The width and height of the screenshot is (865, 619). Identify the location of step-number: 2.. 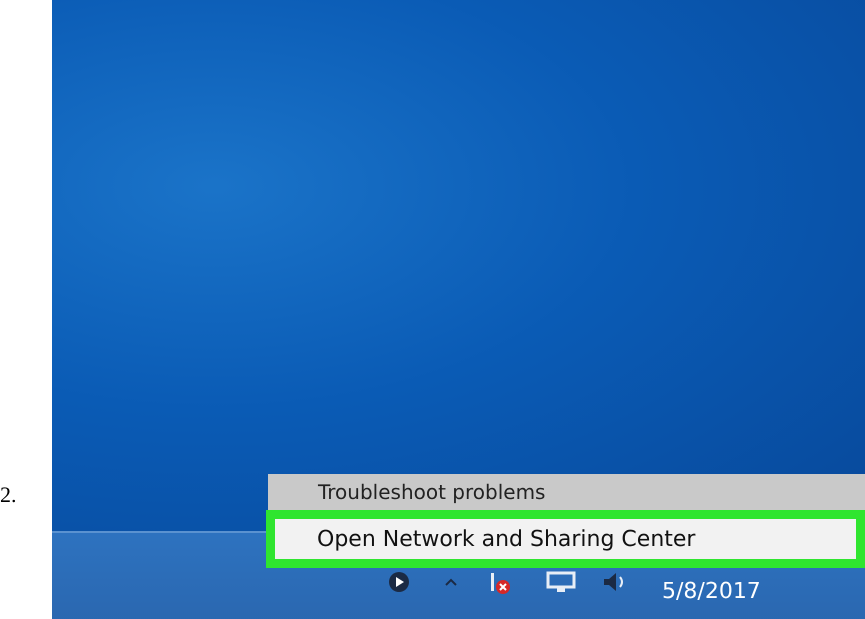
(8, 495).